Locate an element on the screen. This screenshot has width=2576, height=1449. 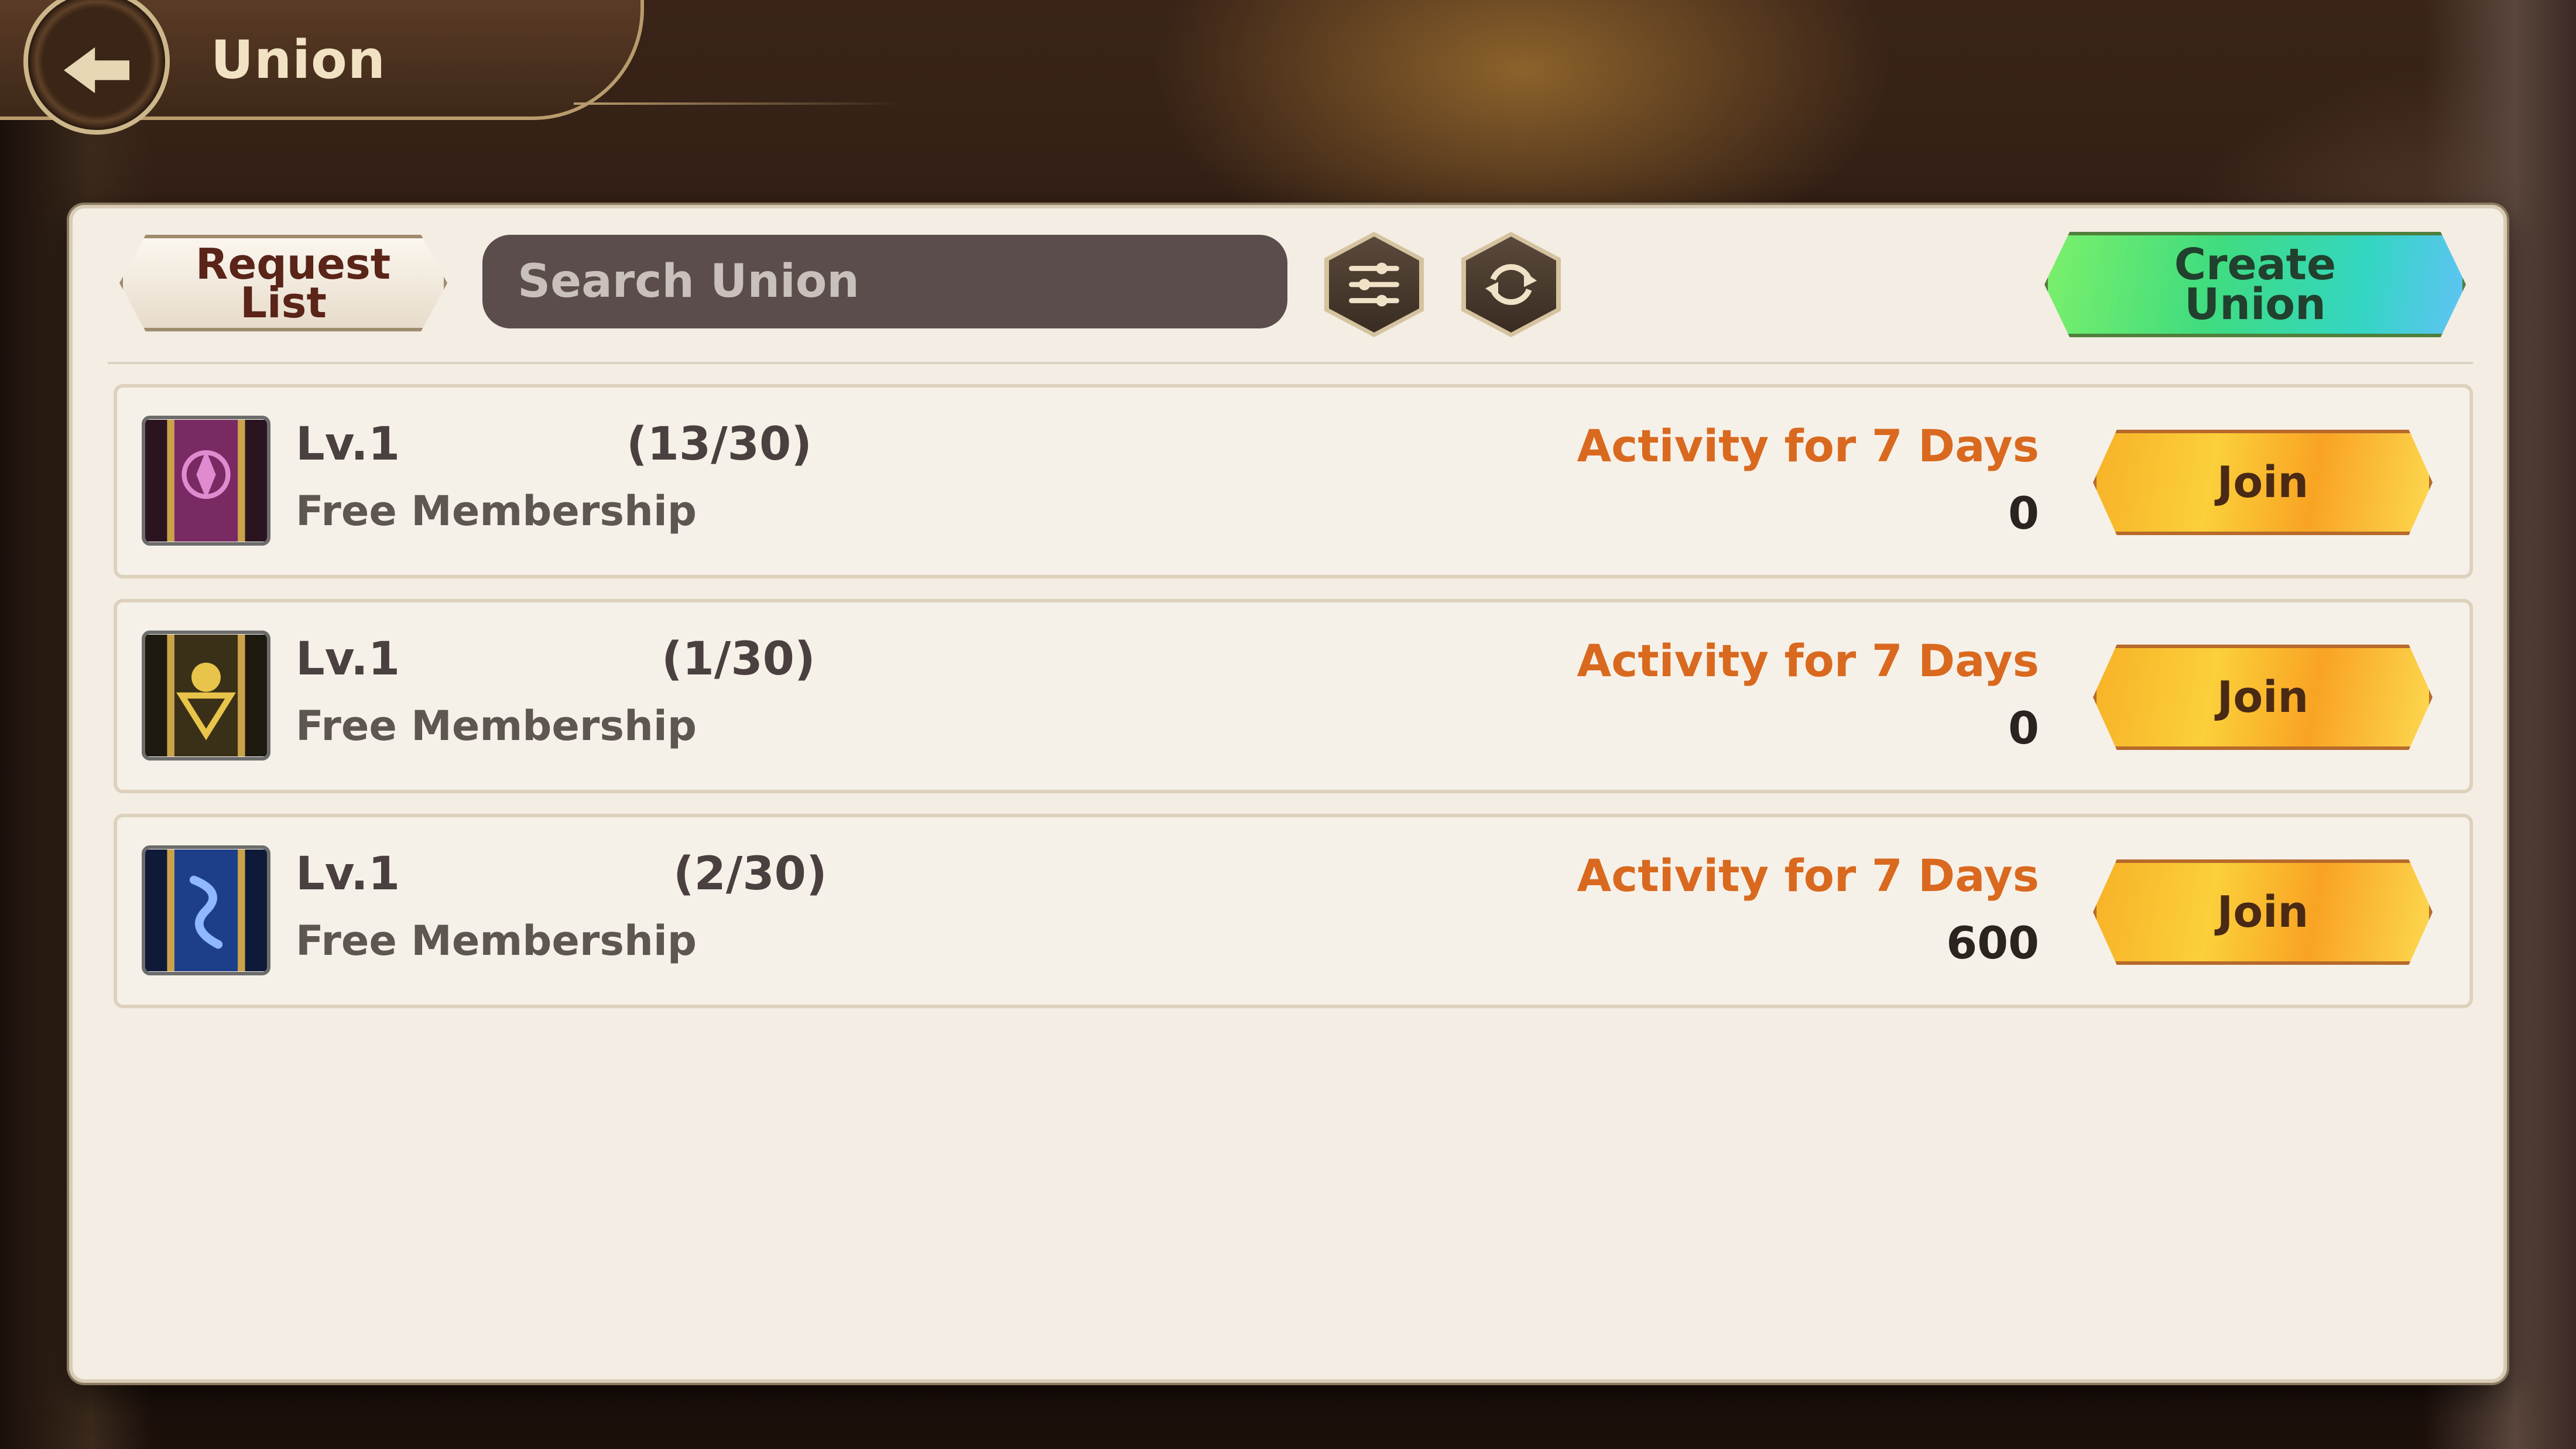
page-title: Union is located at coordinates (298, 60).